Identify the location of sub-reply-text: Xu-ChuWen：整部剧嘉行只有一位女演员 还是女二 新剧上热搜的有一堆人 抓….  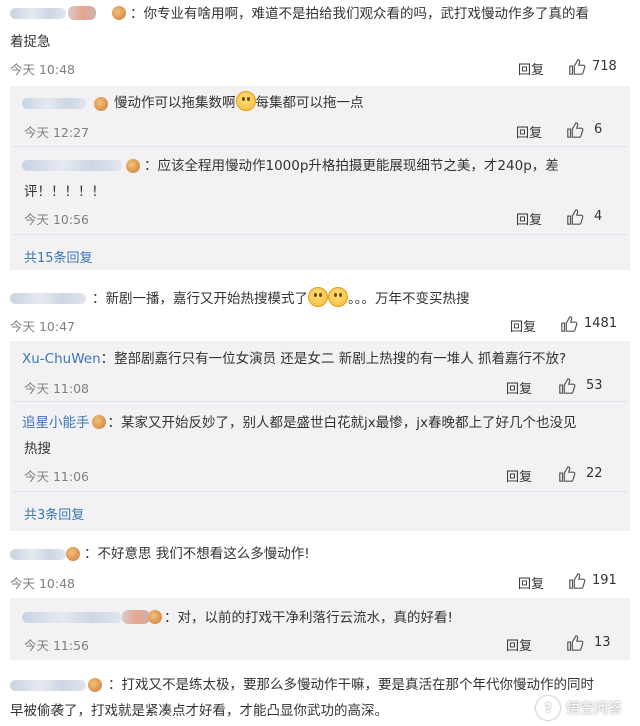
(322, 359).